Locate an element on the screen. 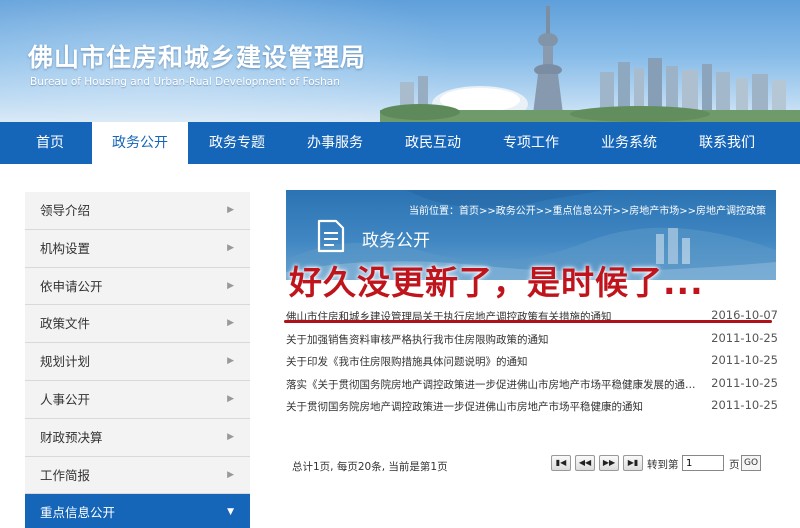  sidebar-item-label: 政策文件 is located at coordinates (65, 324).